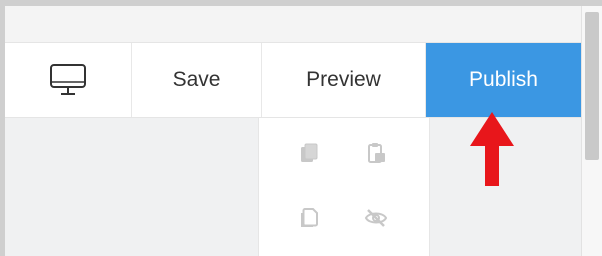 This screenshot has height=256, width=602. I want to click on hide-eye-icon, so click(376, 218).